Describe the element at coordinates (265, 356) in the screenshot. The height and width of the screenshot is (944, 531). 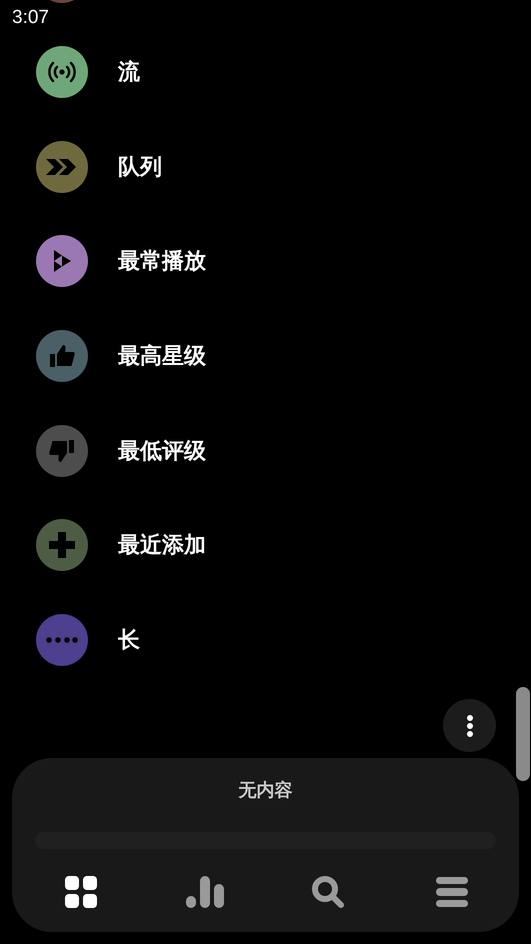
I see `menu-item: 最高星级` at that location.